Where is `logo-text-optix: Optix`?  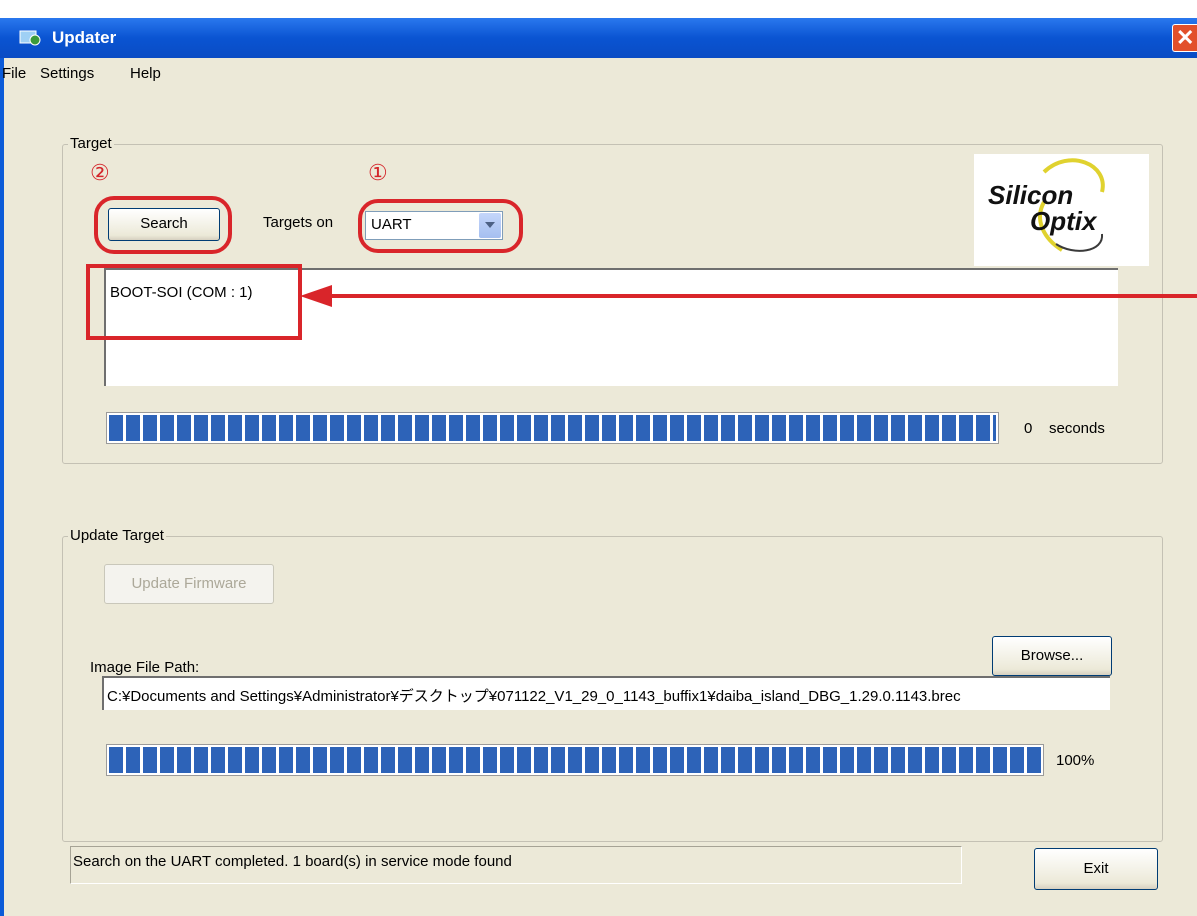 logo-text-optix: Optix is located at coordinates (1063, 221).